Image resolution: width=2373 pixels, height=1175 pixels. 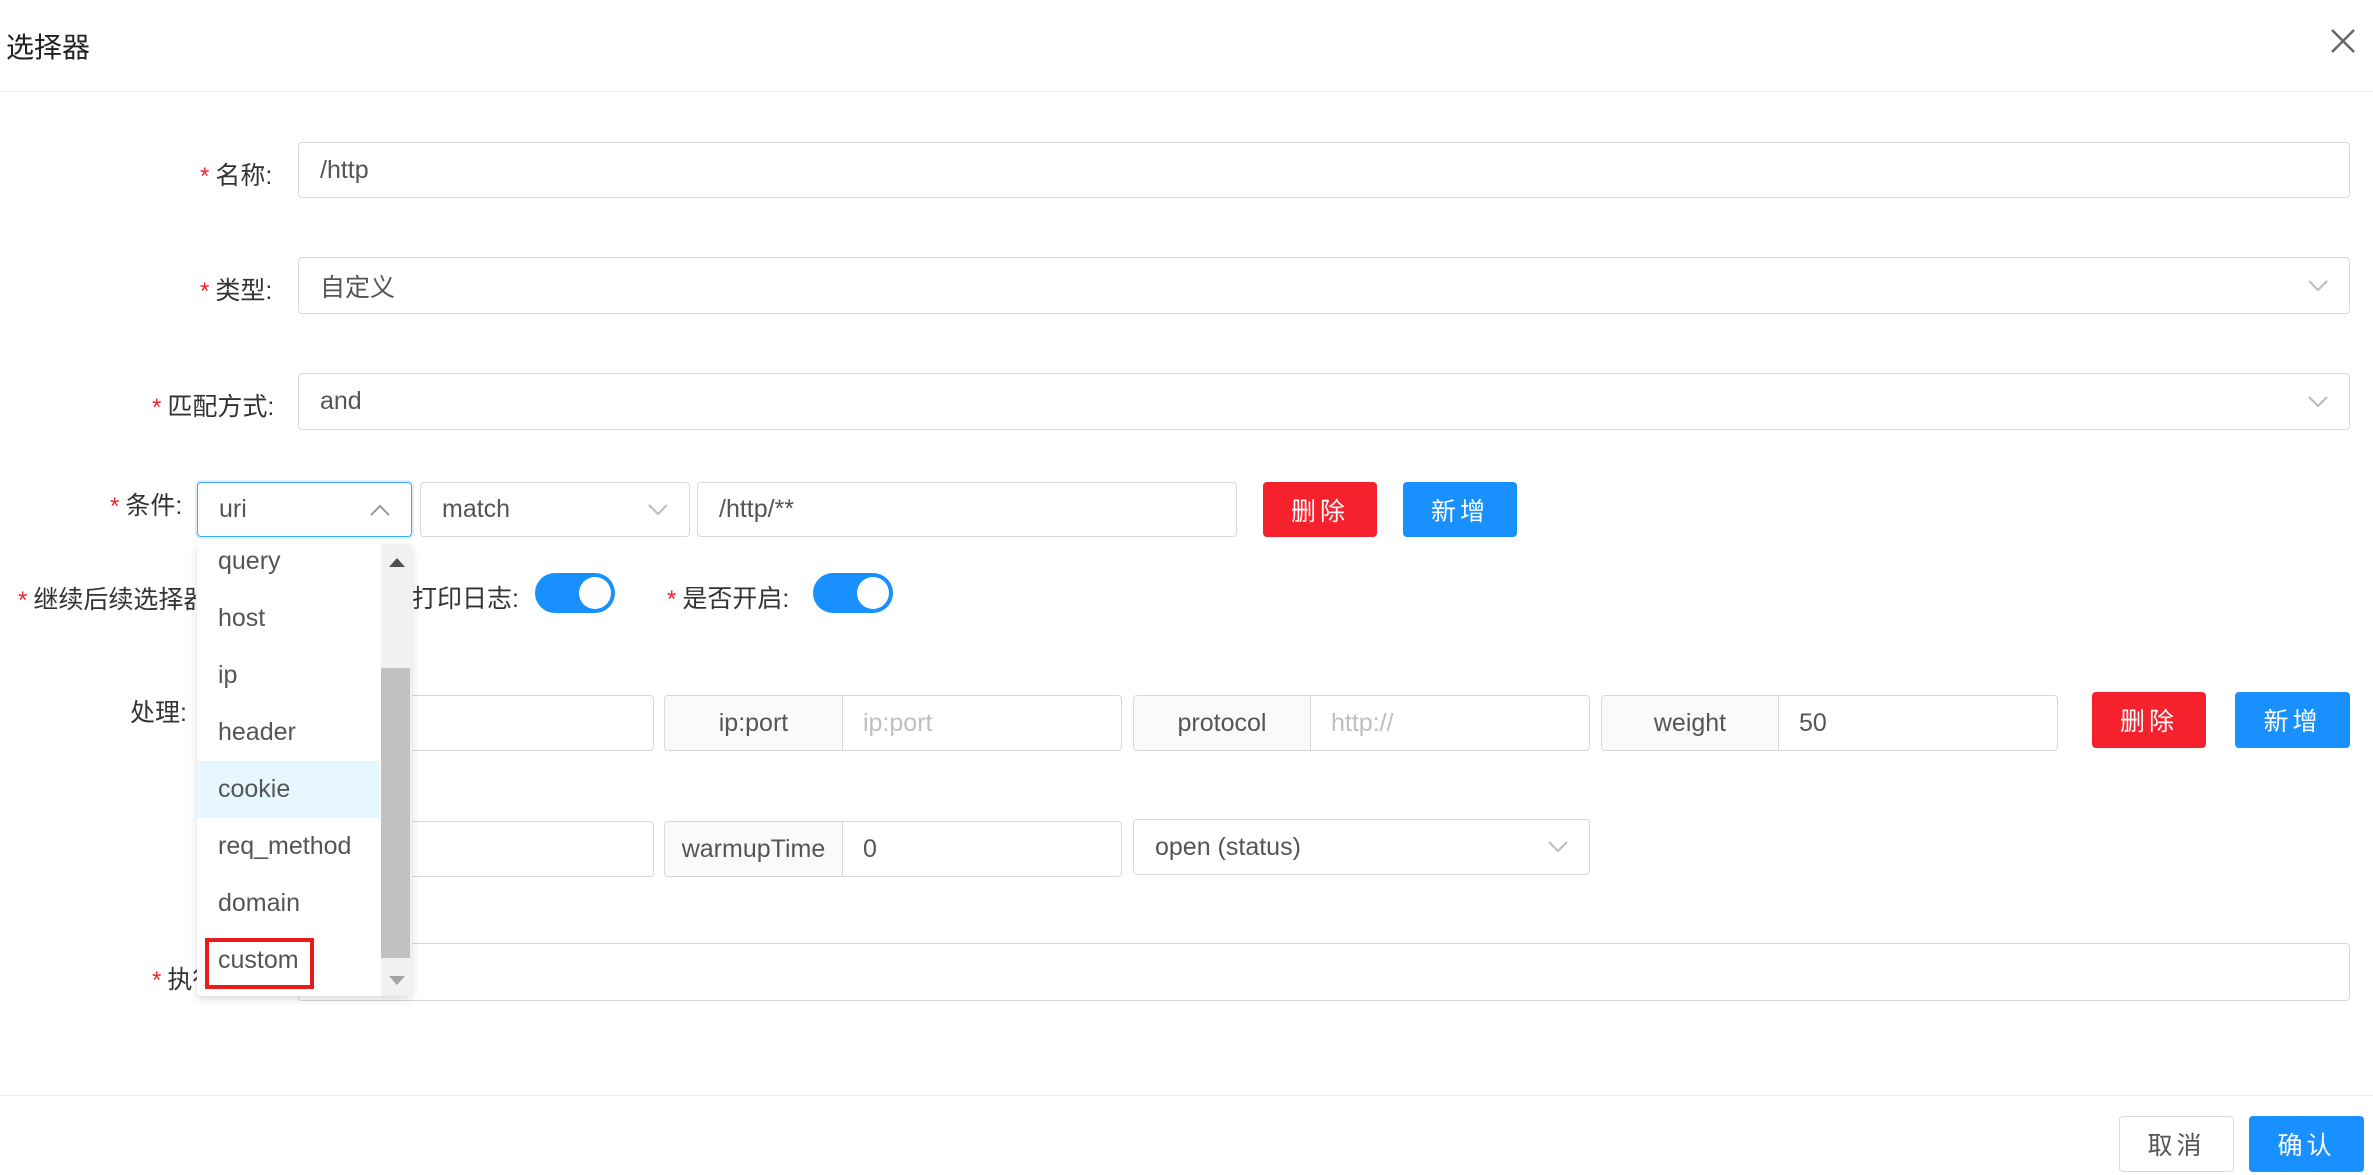 What do you see at coordinates (233, 509) in the screenshot?
I see `condition-param-value: uri` at bounding box center [233, 509].